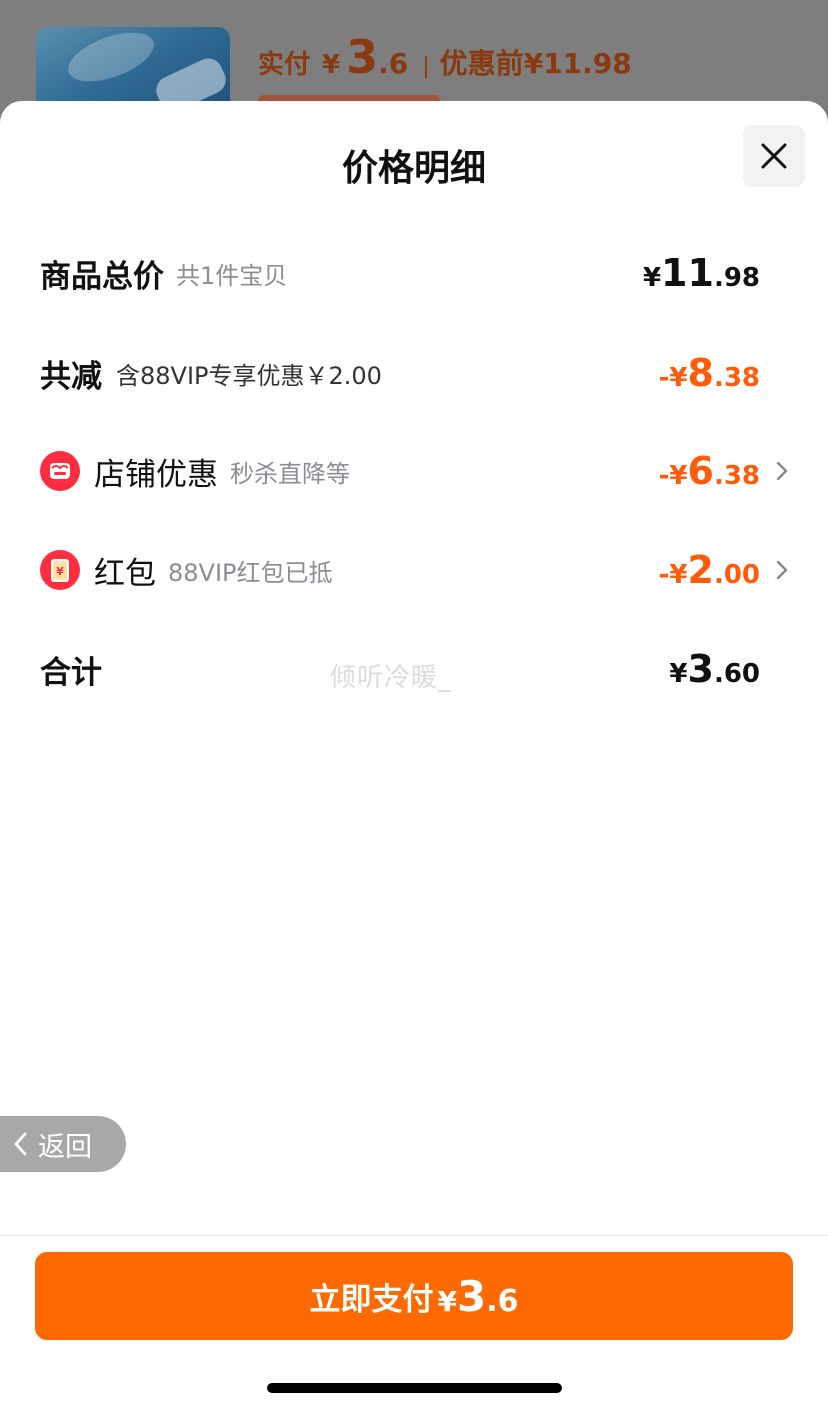 This screenshot has height=1411, width=828. I want to click on row-goods-total: 商品总价 共1件宝贝 ¥ 11 .98, so click(414, 273).